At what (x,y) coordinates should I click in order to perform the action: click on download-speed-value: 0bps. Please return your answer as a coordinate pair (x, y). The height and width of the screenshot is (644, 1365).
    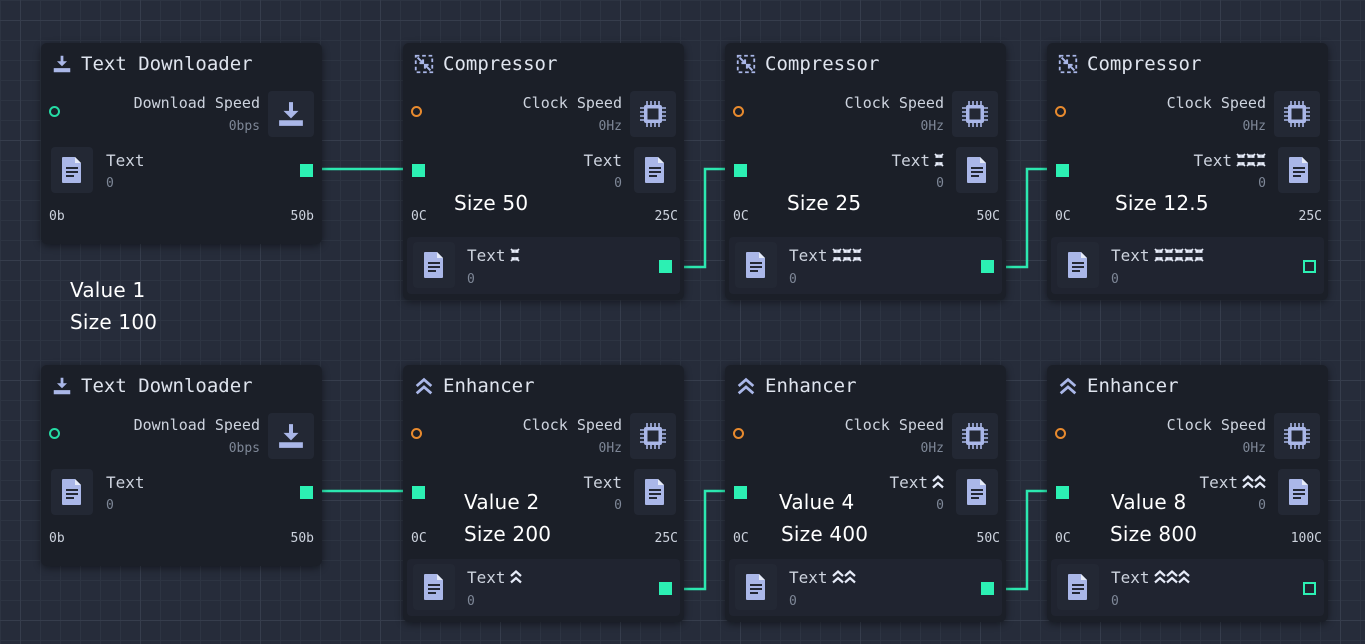
    Looking at the image, I should click on (244, 448).